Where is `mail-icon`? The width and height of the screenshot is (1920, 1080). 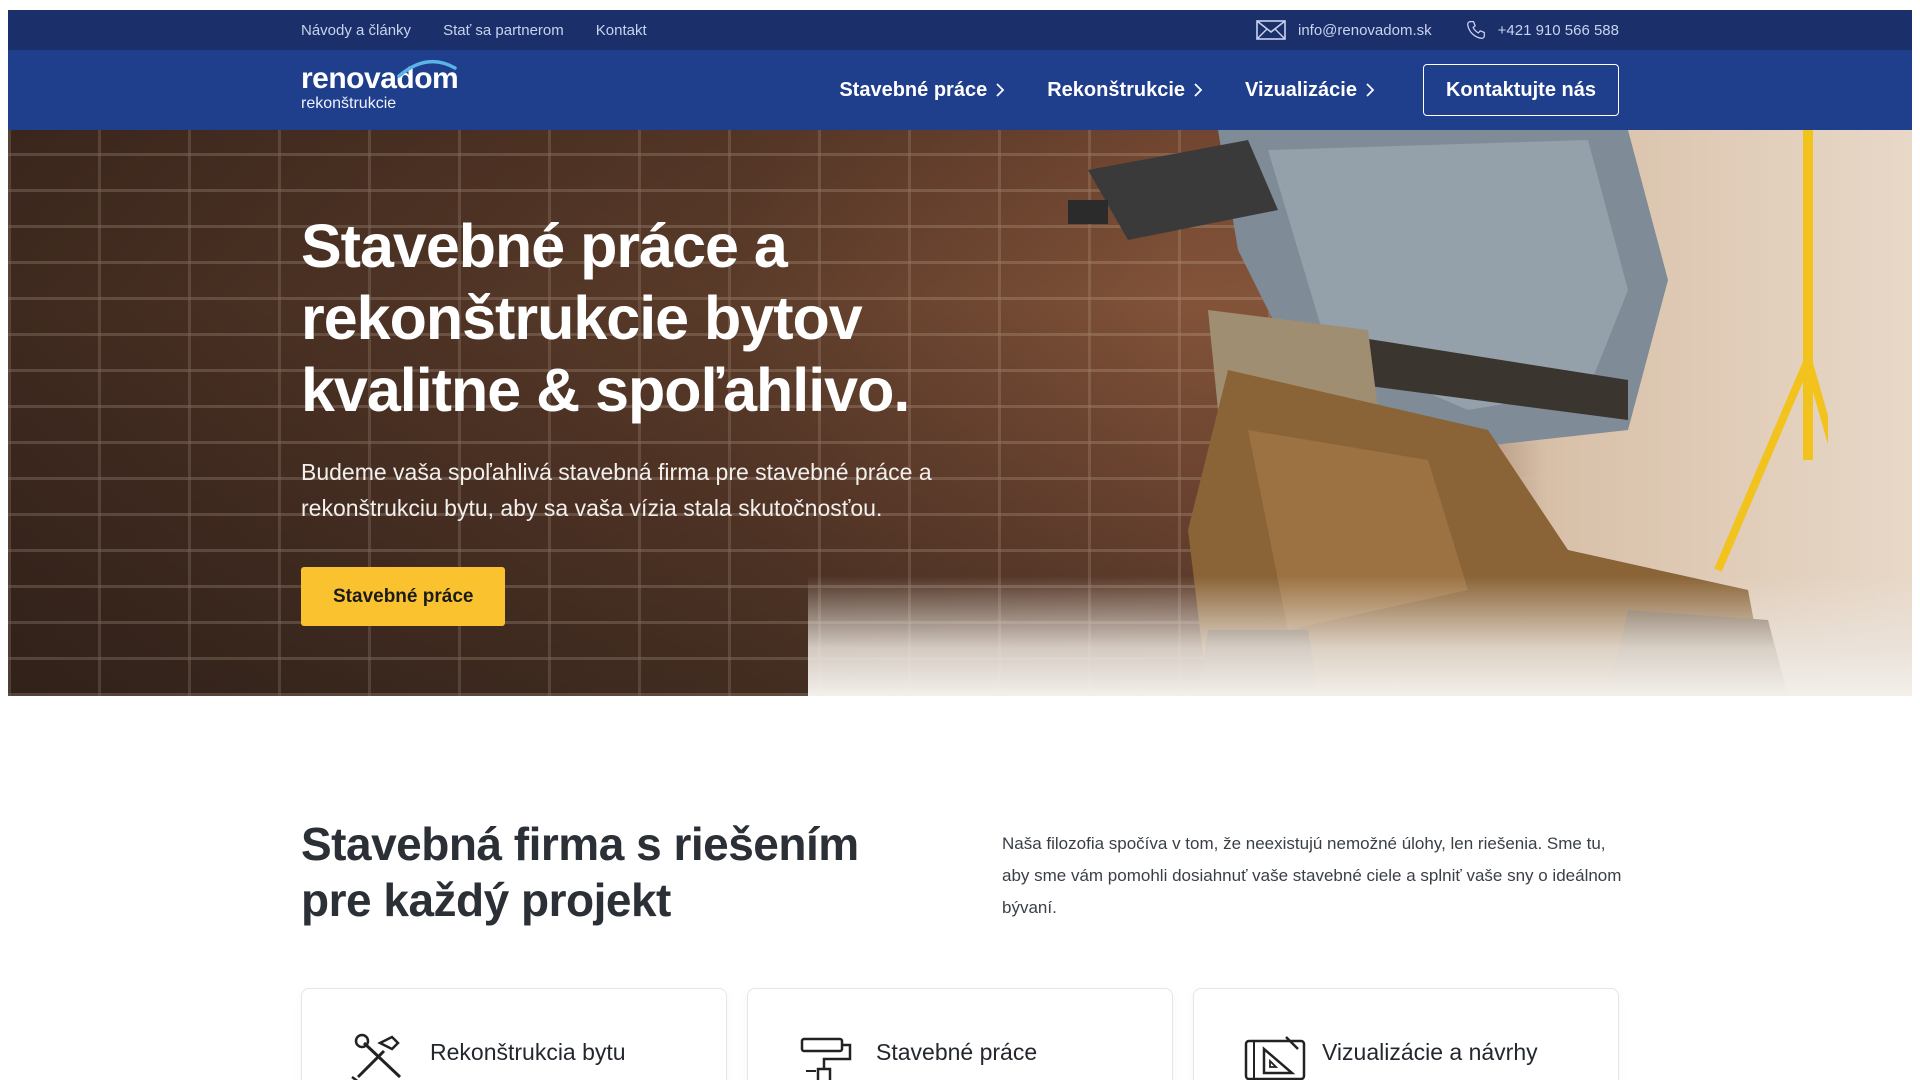 mail-icon is located at coordinates (1271, 30).